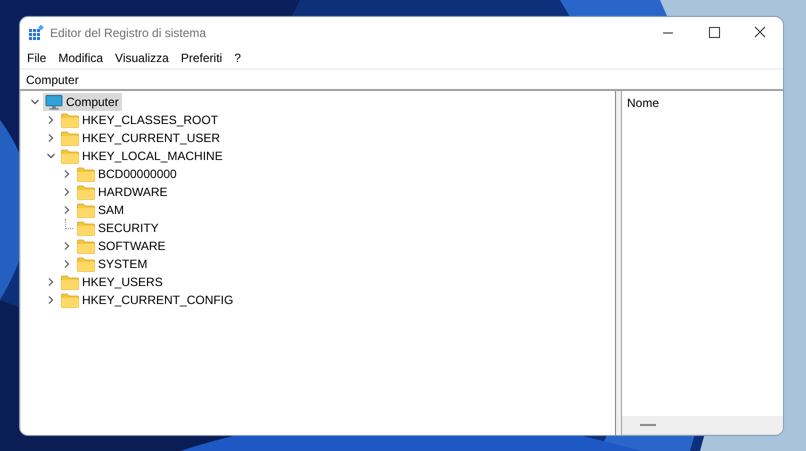 This screenshot has width=806, height=451. What do you see at coordinates (134, 192) in the screenshot?
I see `tree-item: HARDWARE` at bounding box center [134, 192].